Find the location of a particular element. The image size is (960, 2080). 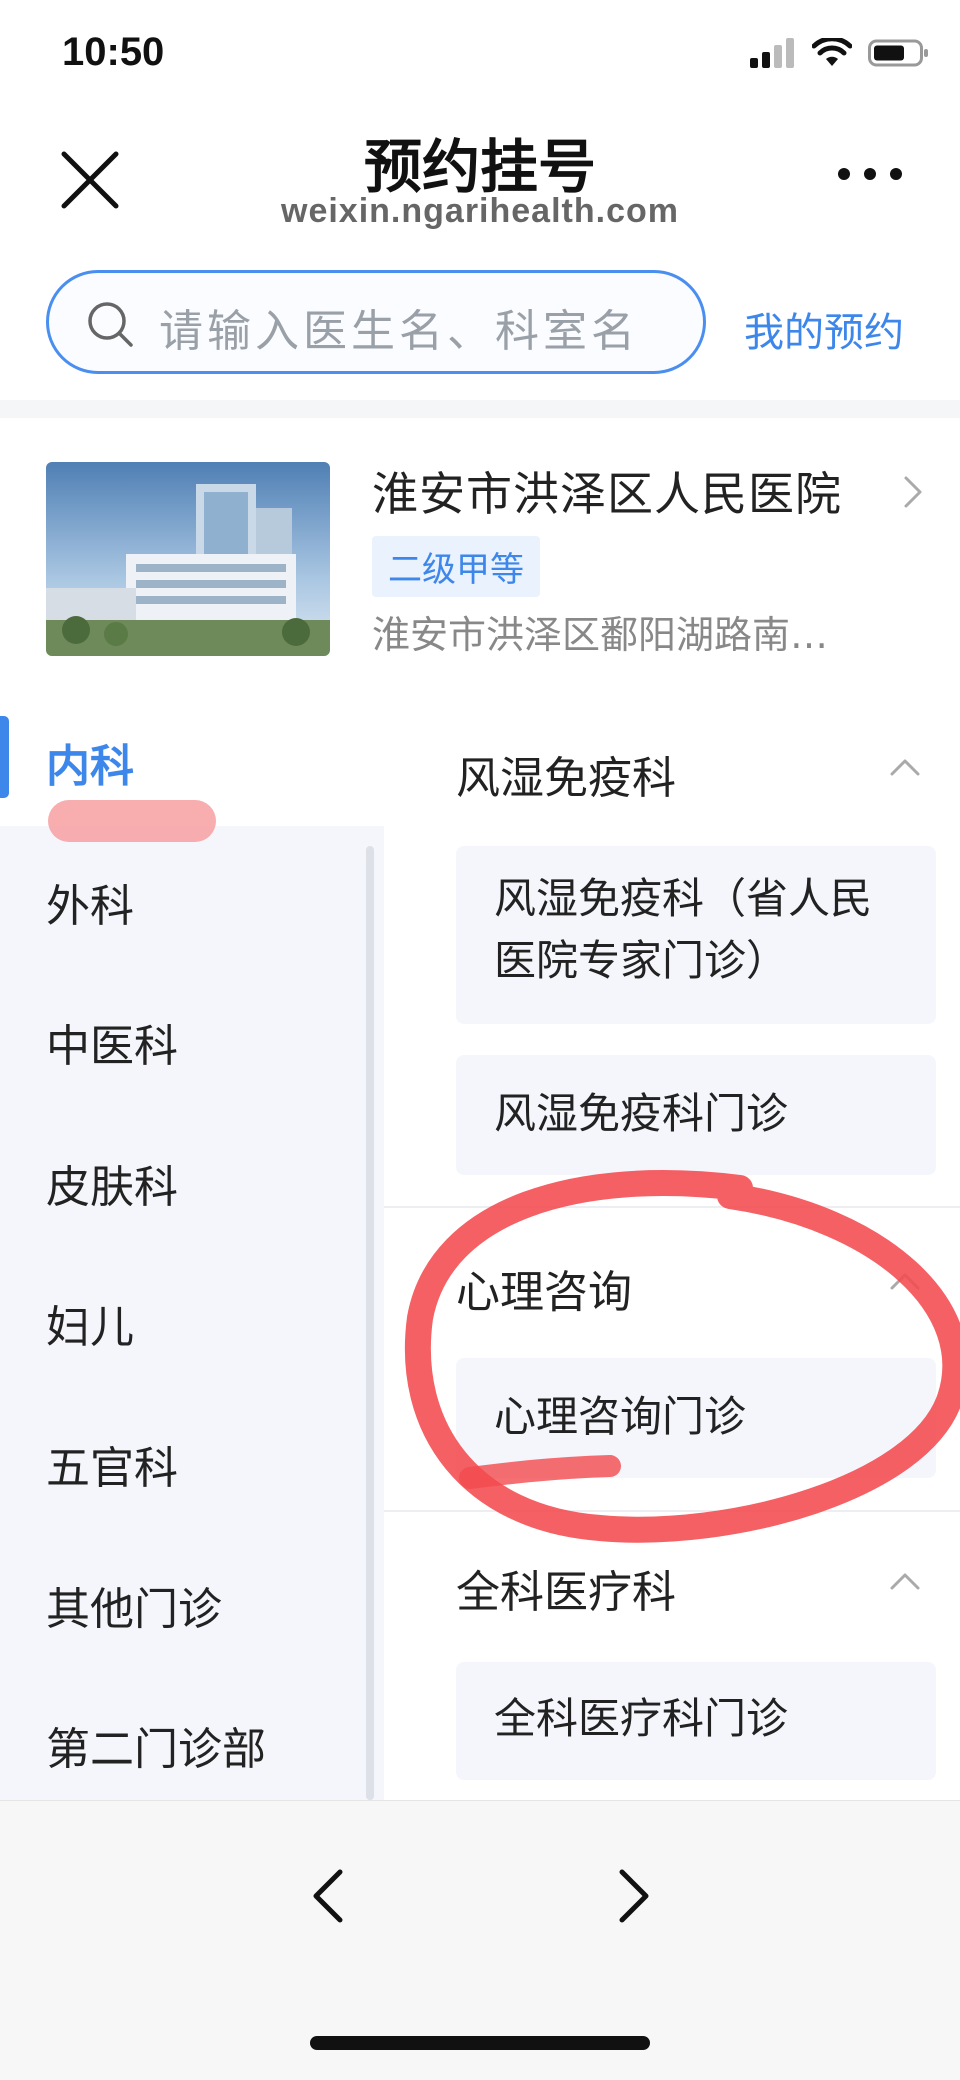

forward-arrow-icon is located at coordinates (634, 1896).